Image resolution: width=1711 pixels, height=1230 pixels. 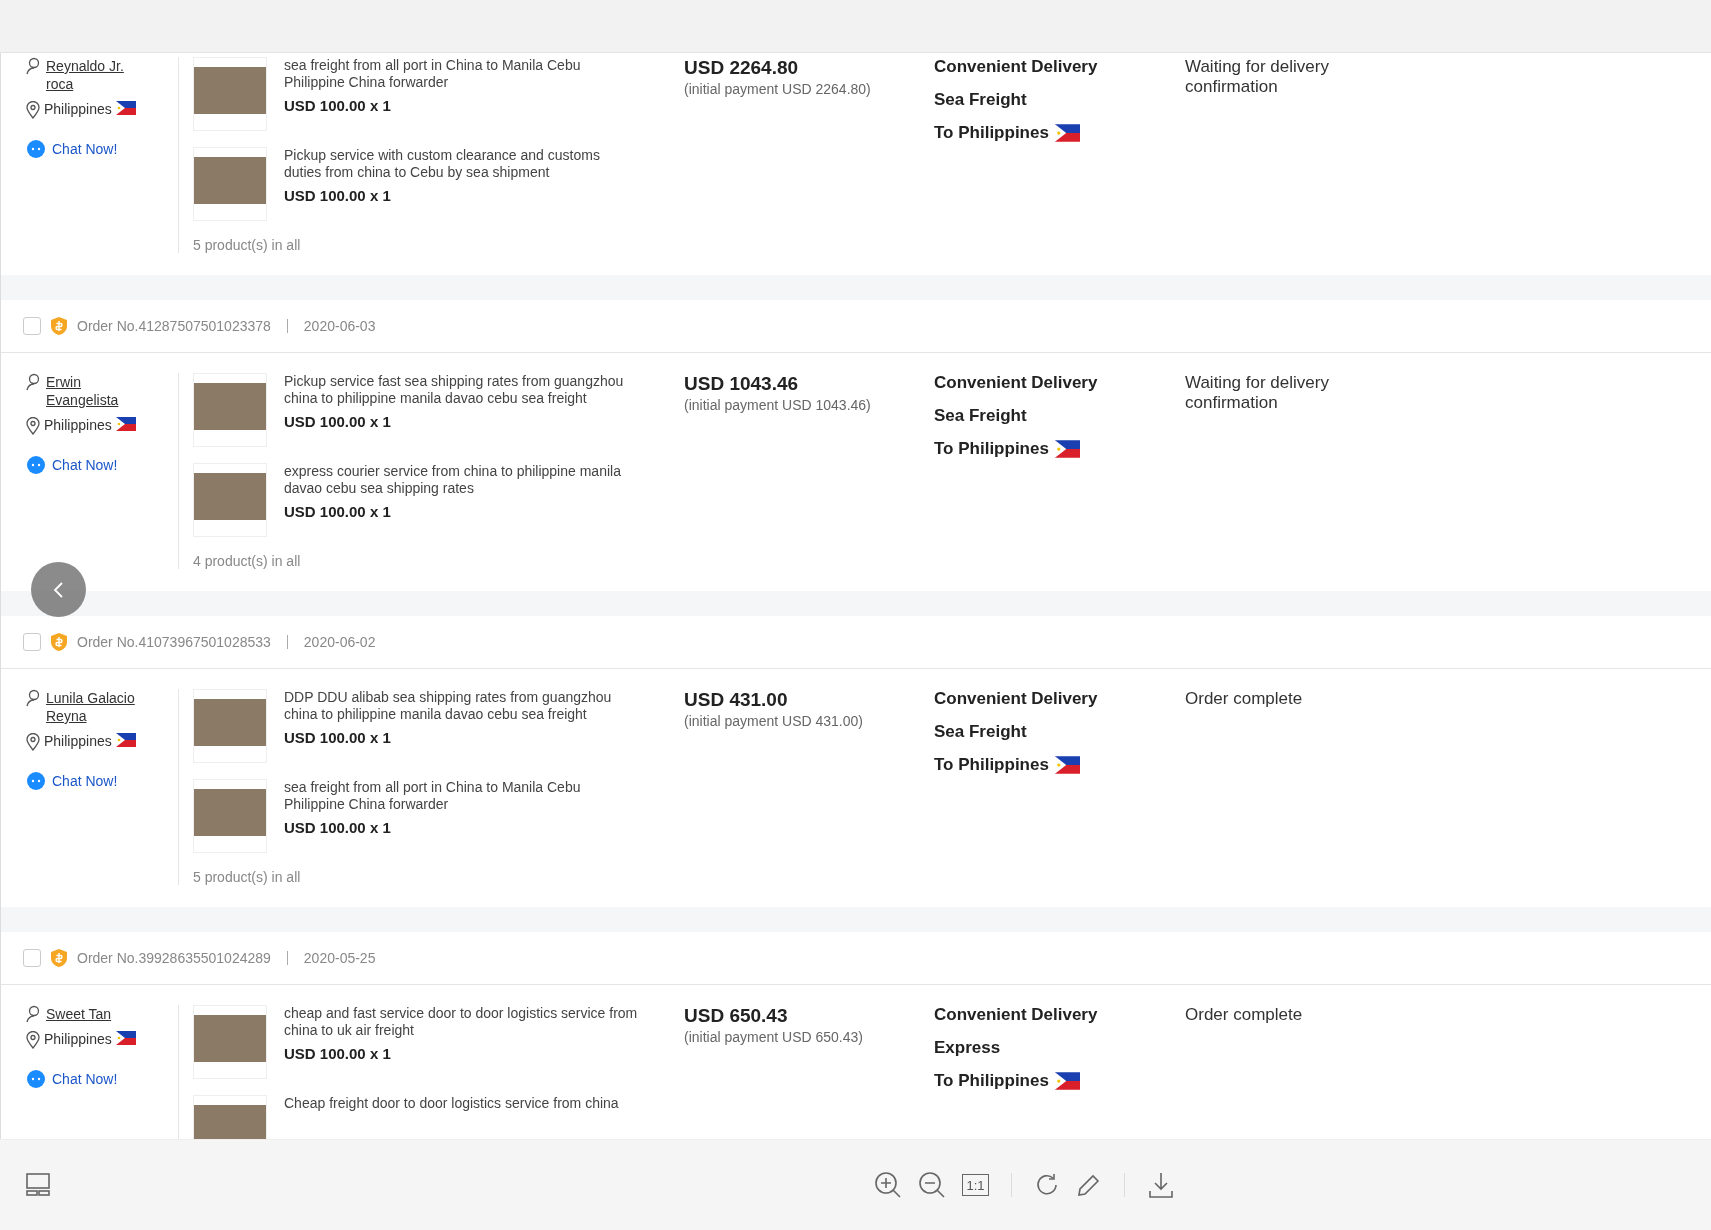 I want to click on order-date: 2020-06-03, so click(x=339, y=326).